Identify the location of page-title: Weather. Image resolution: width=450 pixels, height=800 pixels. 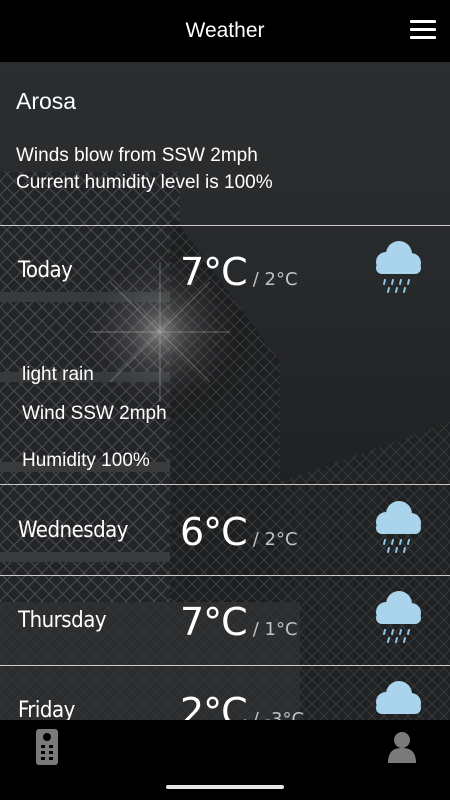
(225, 30).